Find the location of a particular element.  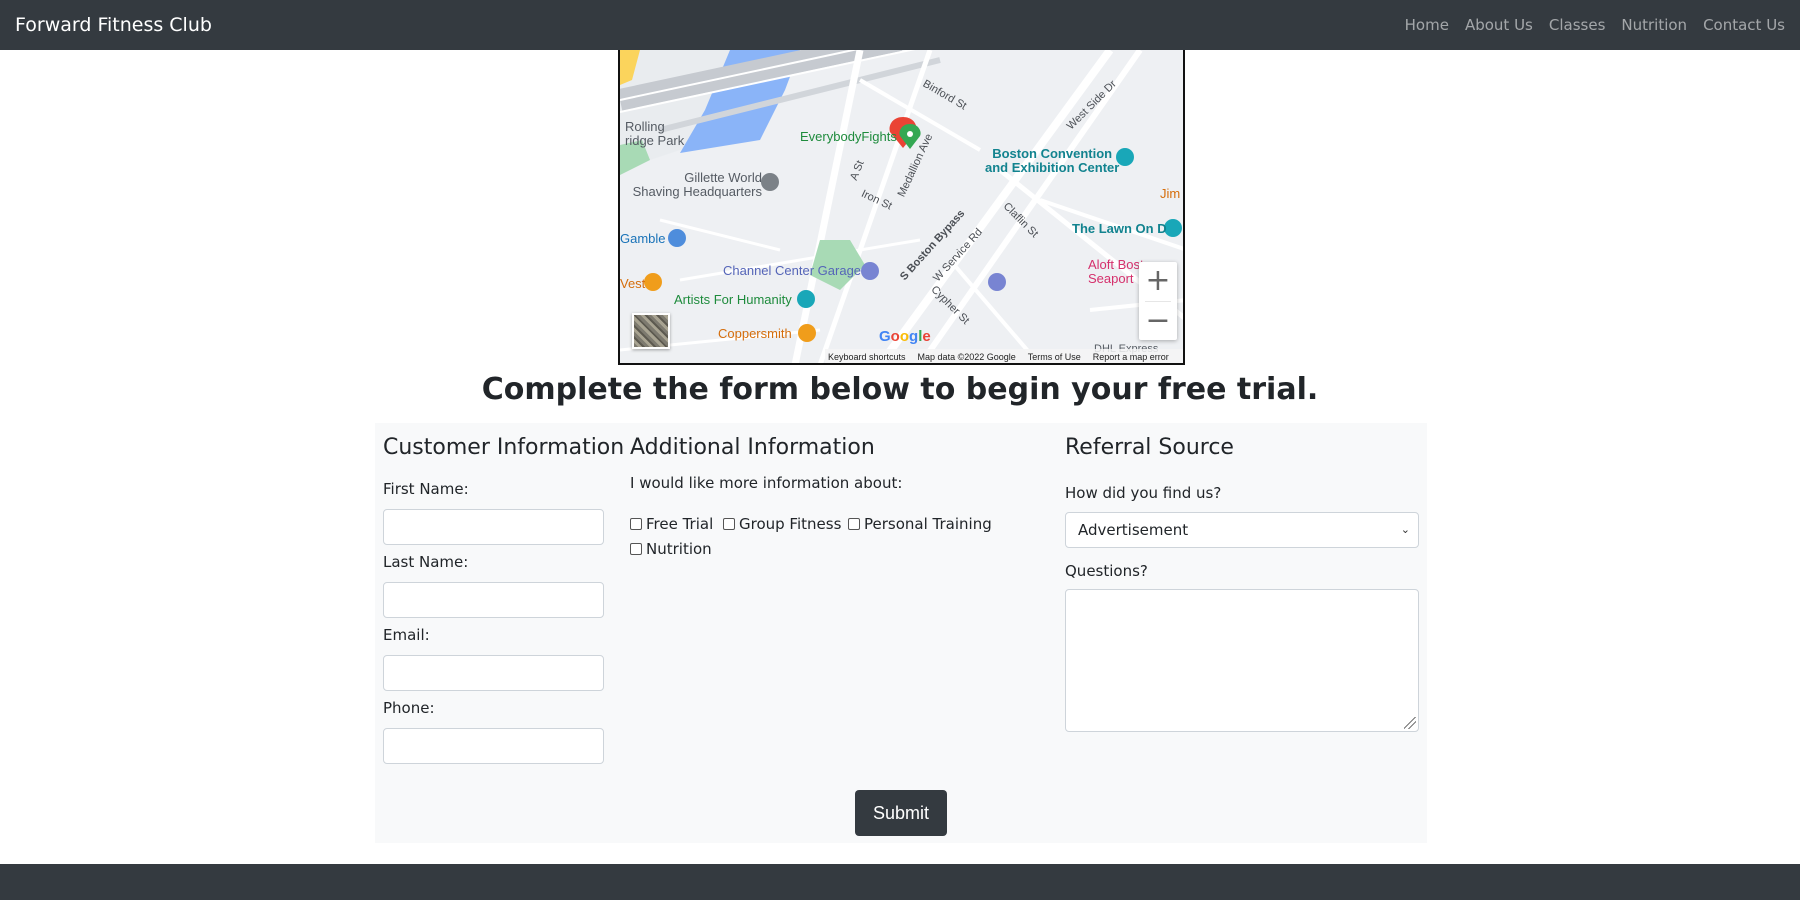

checkbox-free-trial: Free Trial is located at coordinates (671, 524).